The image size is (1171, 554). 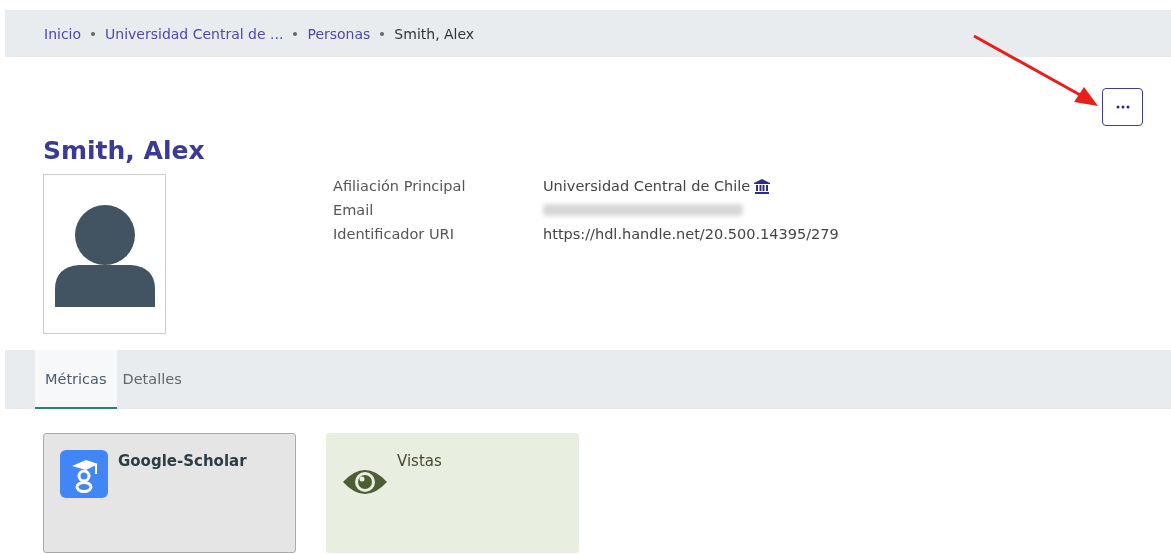 What do you see at coordinates (63, 33) in the screenshot?
I see `breadcrumb-link: Inicio` at bounding box center [63, 33].